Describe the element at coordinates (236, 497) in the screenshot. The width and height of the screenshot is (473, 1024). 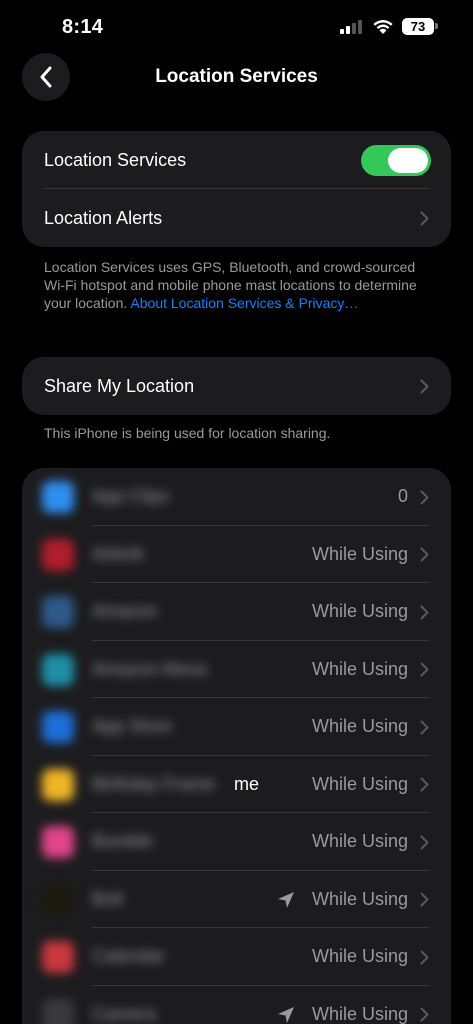
I see `app-row: App Clips 0` at that location.